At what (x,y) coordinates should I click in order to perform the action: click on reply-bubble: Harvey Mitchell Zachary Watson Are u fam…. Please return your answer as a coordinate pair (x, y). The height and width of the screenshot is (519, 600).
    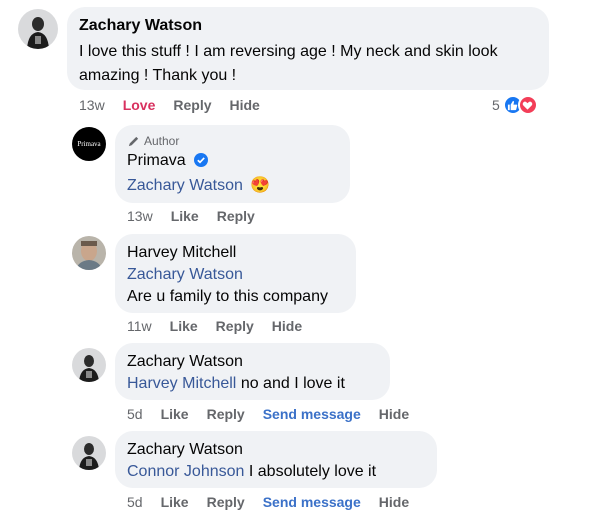
    Looking at the image, I should click on (235, 273).